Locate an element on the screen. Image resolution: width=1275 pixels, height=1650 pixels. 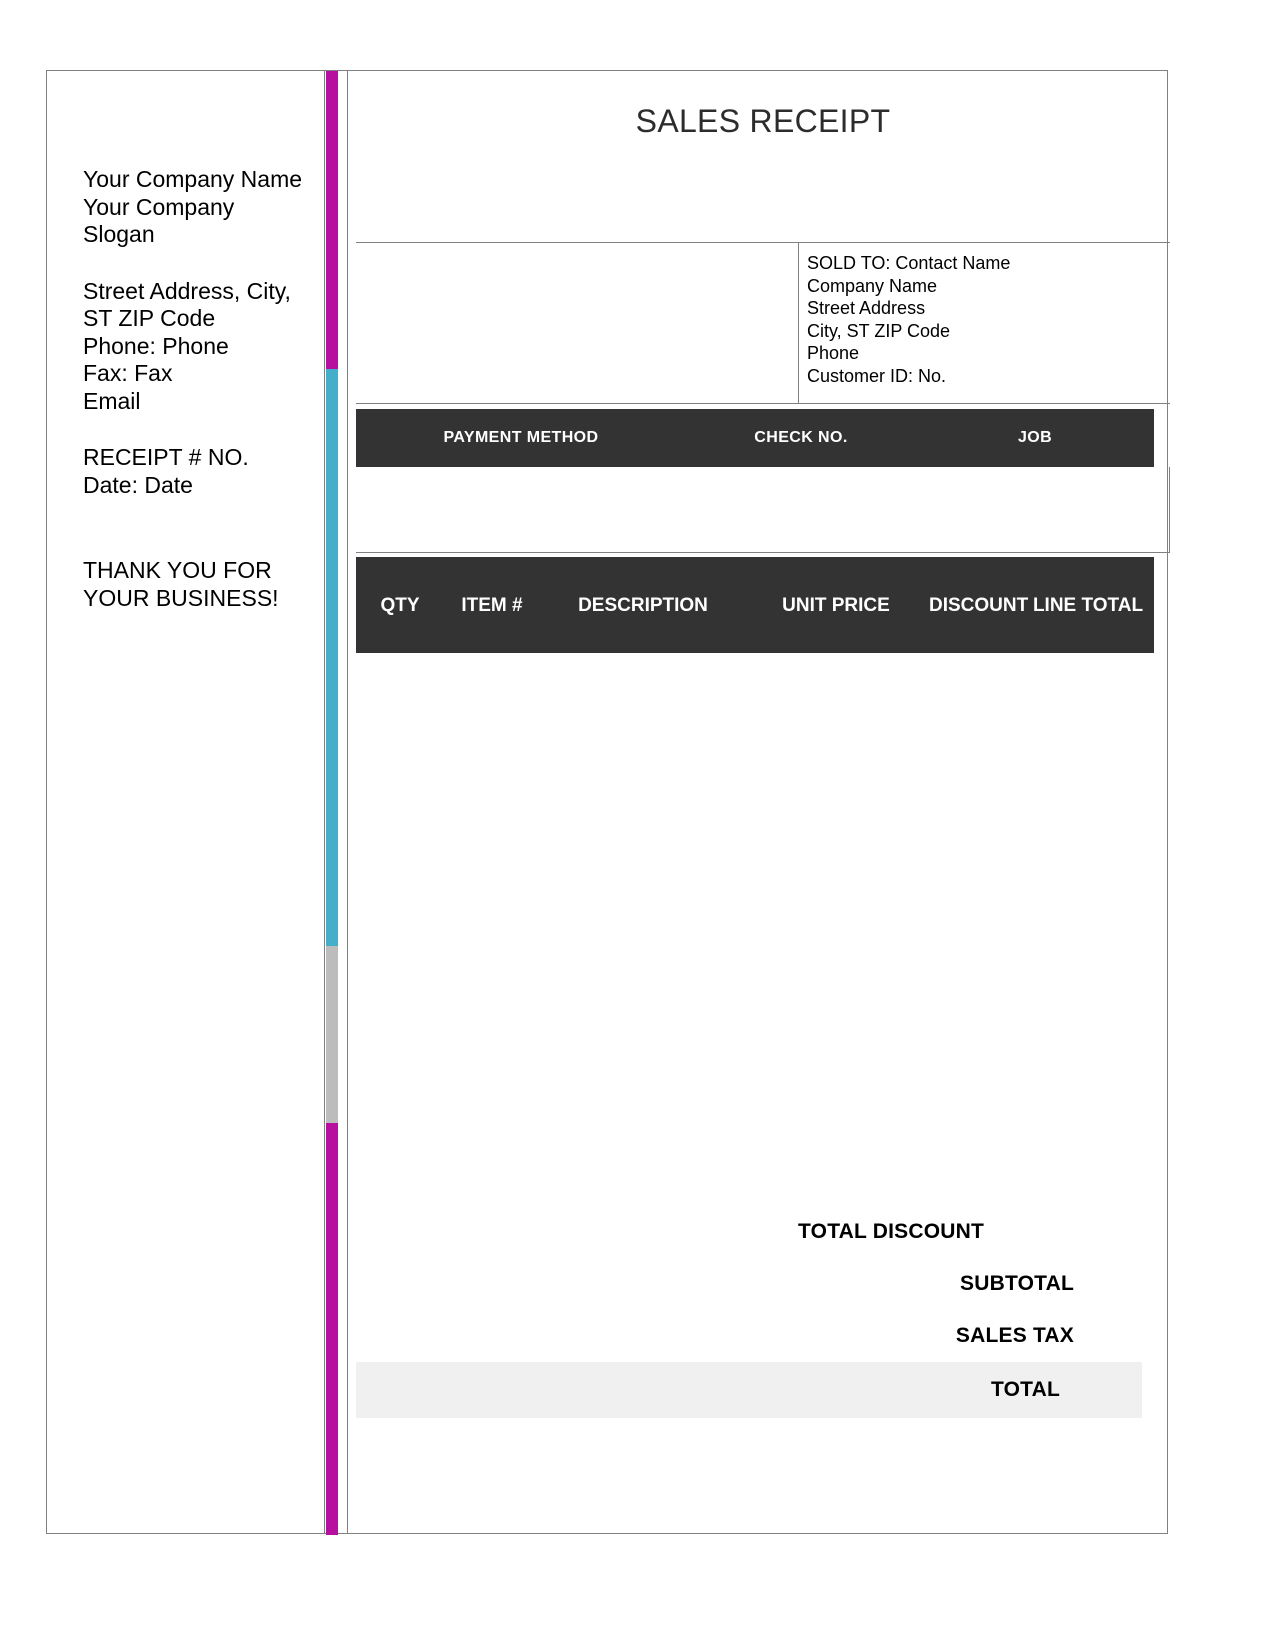
thank-you-message: THANK YOU FOR YOUR BUSINESS! is located at coordinates (181, 584).